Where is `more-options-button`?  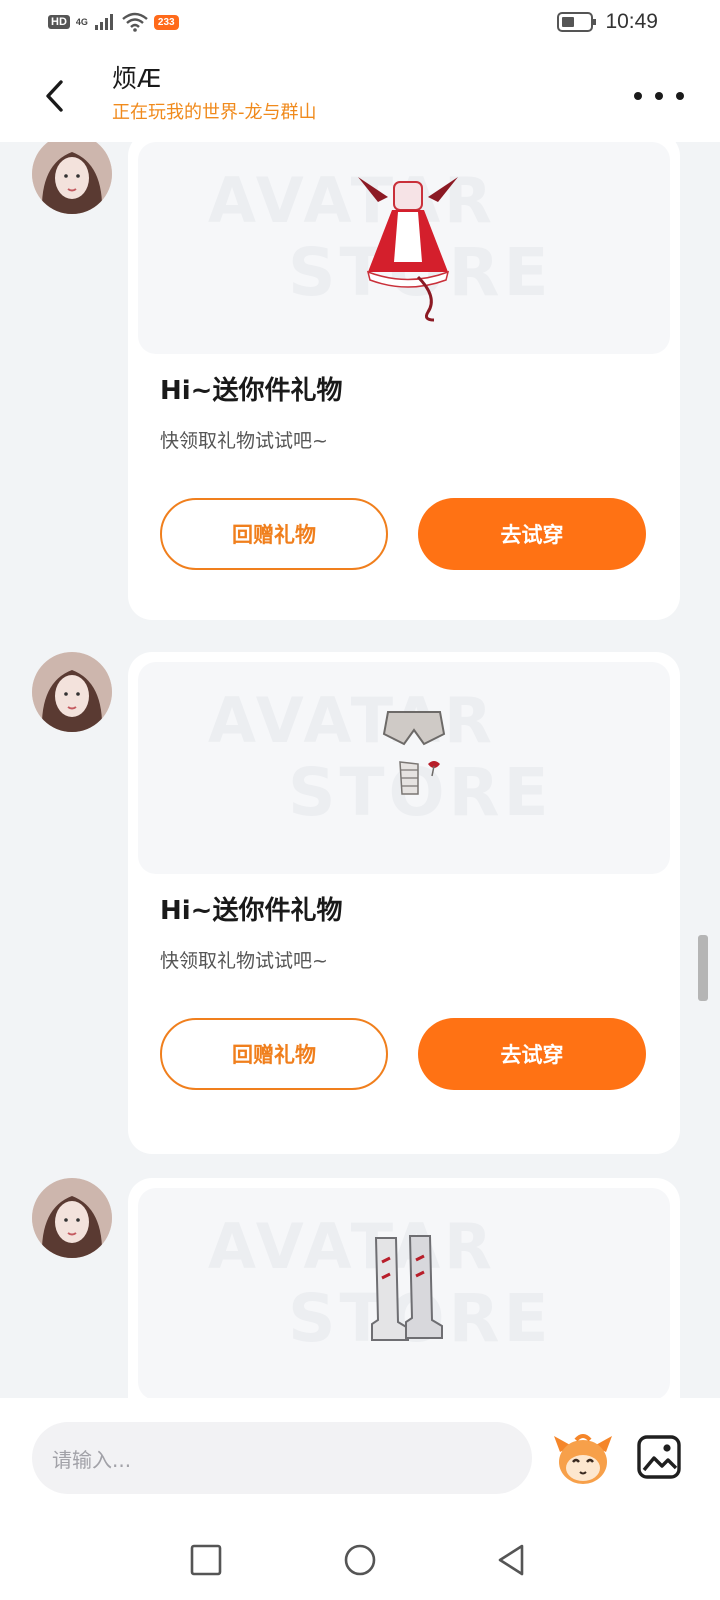
more-options-button is located at coordinates (659, 96).